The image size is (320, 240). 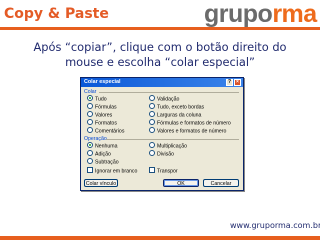 I want to click on slide-title: Copy & Paste, so click(x=56, y=14).